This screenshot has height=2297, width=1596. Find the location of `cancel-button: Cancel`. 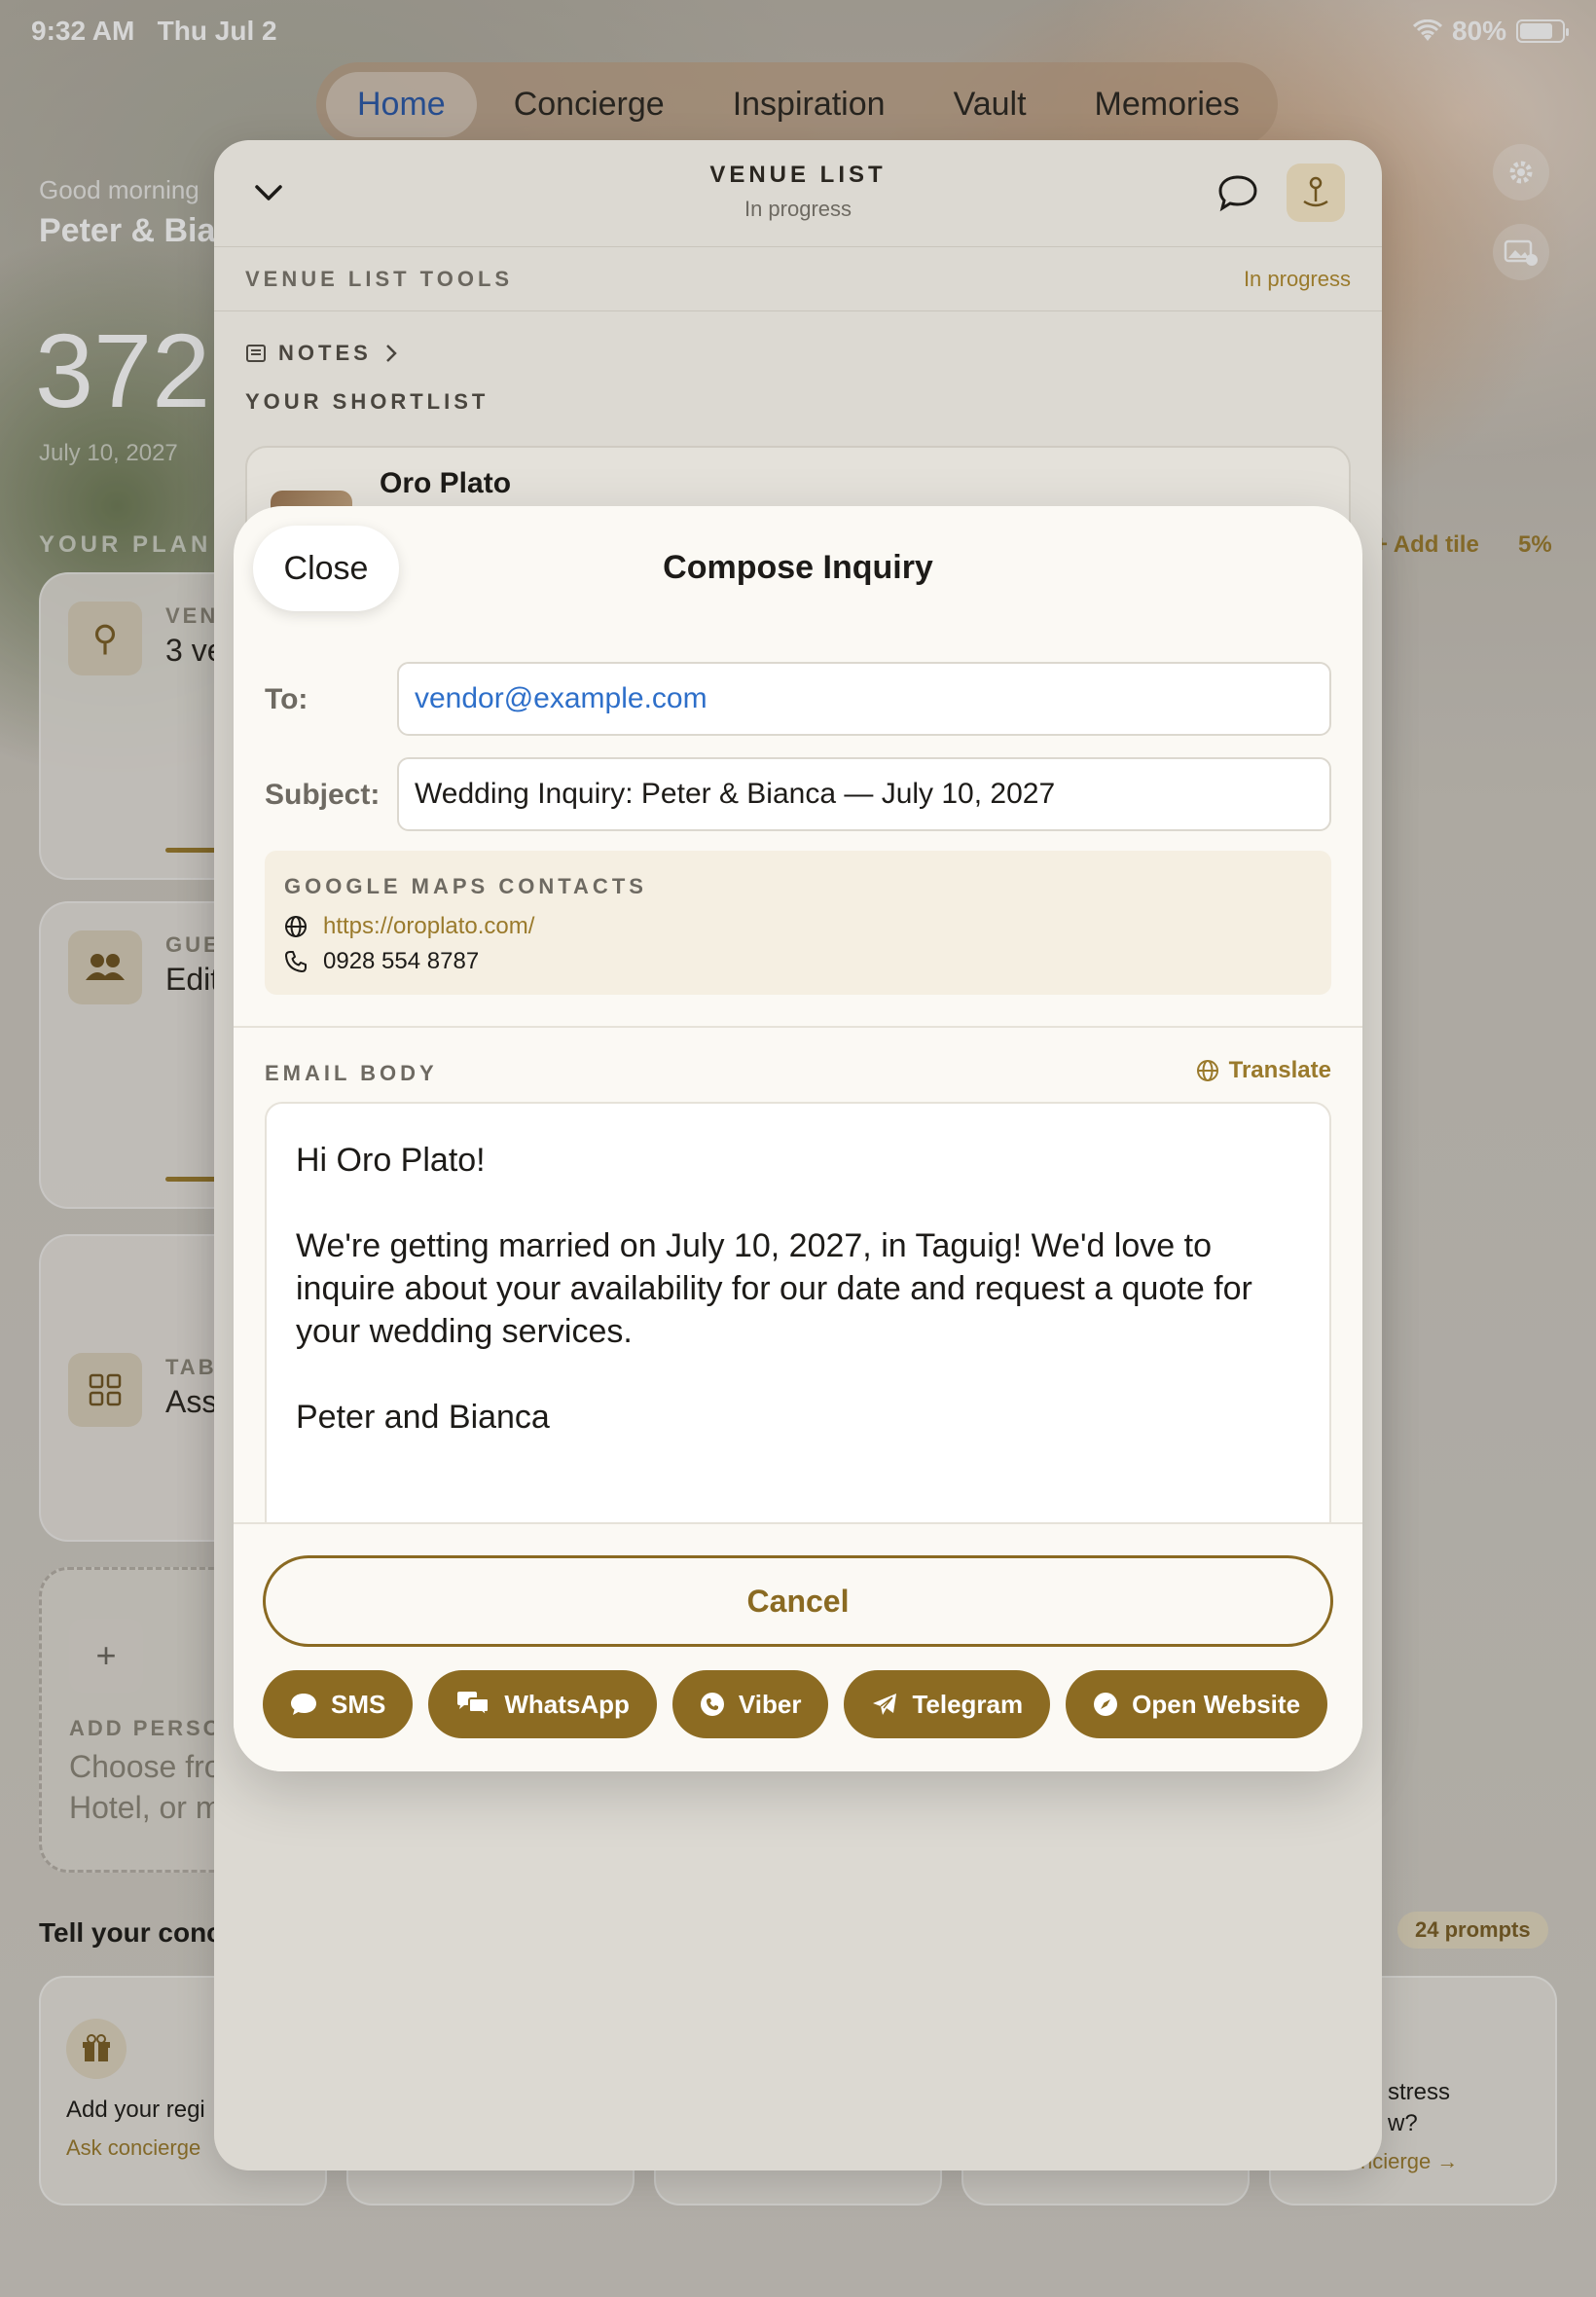

cancel-button: Cancel is located at coordinates (798, 1601).